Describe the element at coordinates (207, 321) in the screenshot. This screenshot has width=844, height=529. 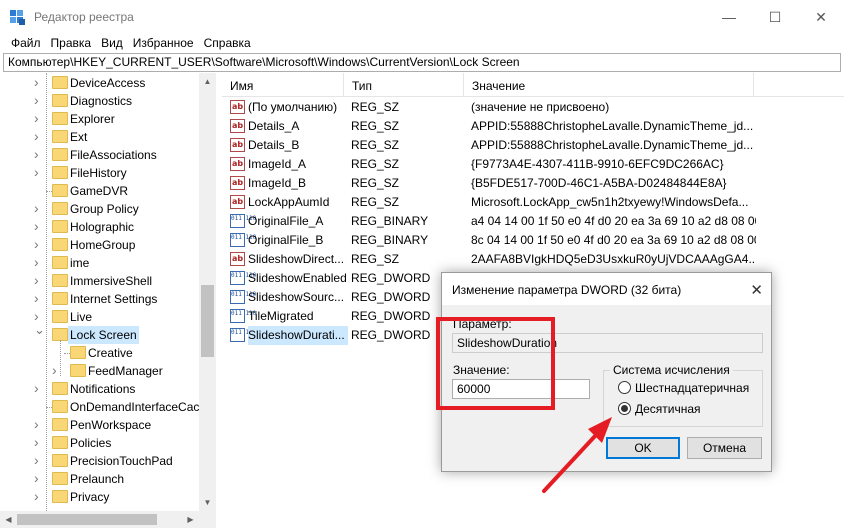
I see `scroll-thumb` at that location.